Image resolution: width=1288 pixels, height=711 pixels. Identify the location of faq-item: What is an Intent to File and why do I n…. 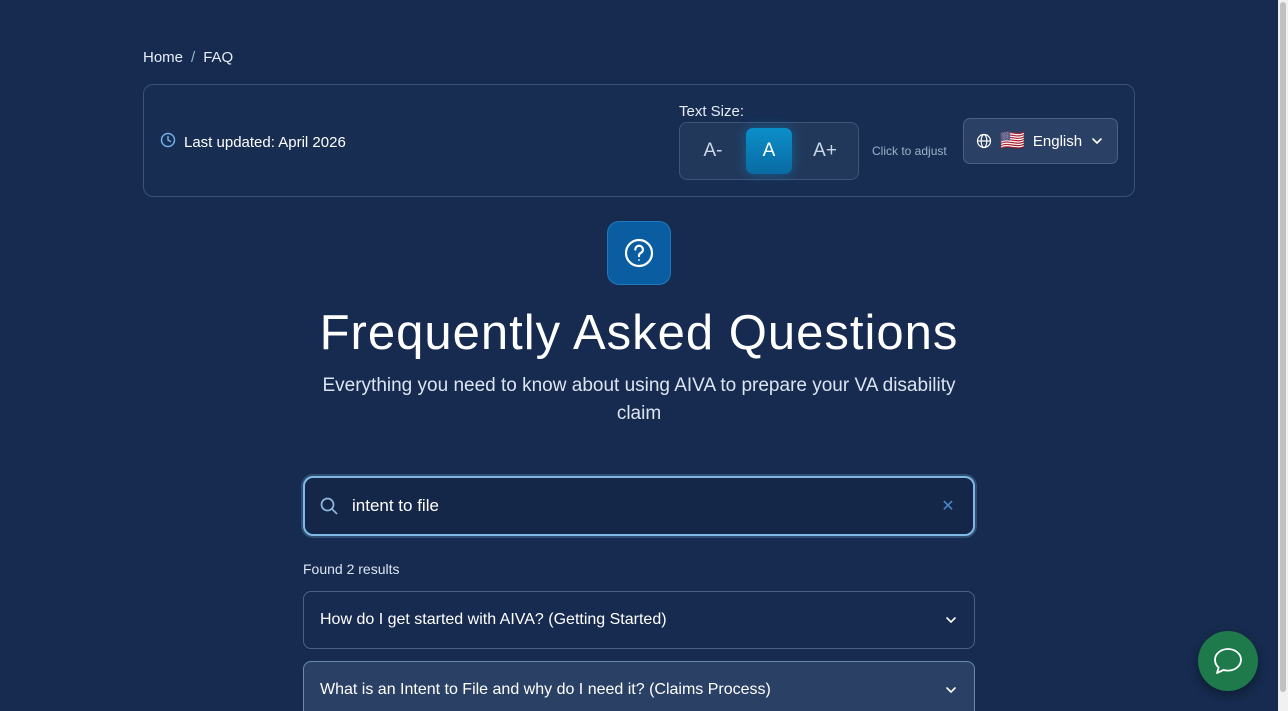
(639, 686).